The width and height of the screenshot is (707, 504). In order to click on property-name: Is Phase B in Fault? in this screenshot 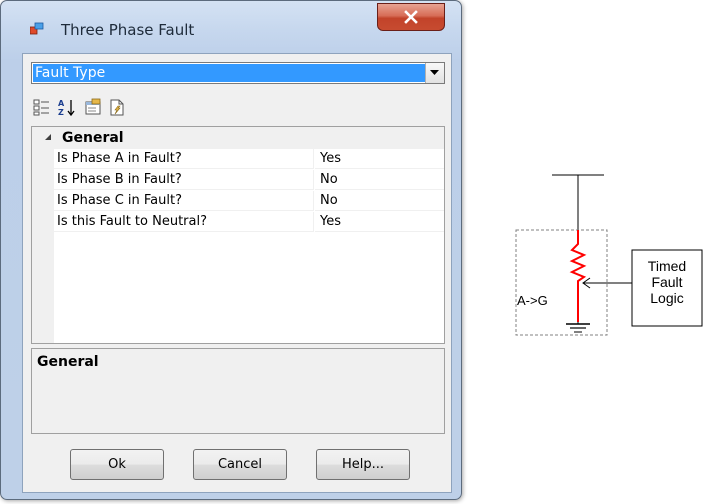, I will do `click(184, 180)`.